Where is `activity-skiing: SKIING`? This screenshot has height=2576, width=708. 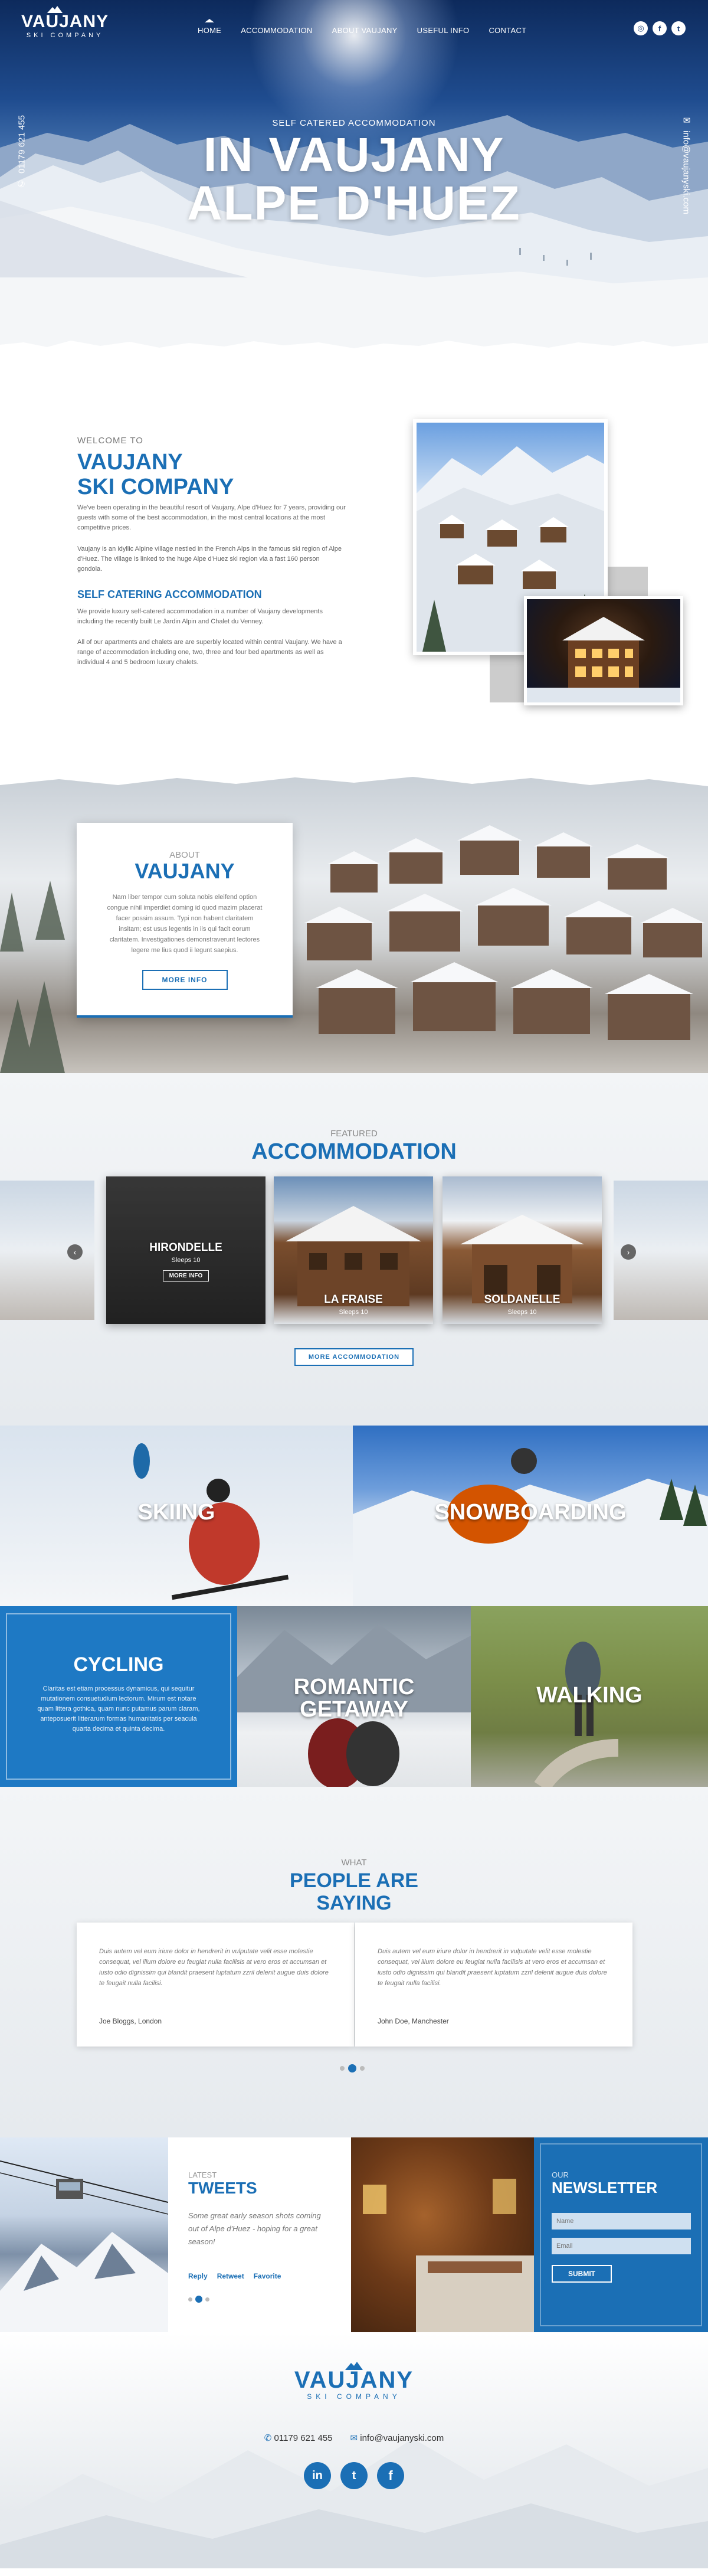 activity-skiing: SKIING is located at coordinates (176, 1516).